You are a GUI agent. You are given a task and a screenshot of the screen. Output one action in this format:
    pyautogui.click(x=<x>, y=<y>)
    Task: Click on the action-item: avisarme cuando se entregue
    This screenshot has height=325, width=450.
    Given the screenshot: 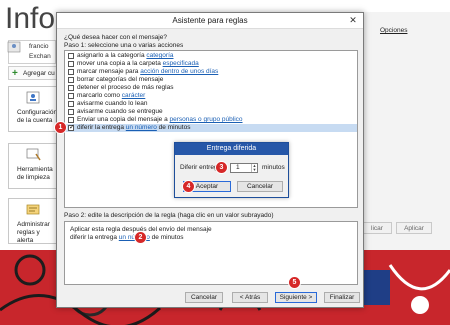 What is the action you would take?
    pyautogui.click(x=211, y=112)
    